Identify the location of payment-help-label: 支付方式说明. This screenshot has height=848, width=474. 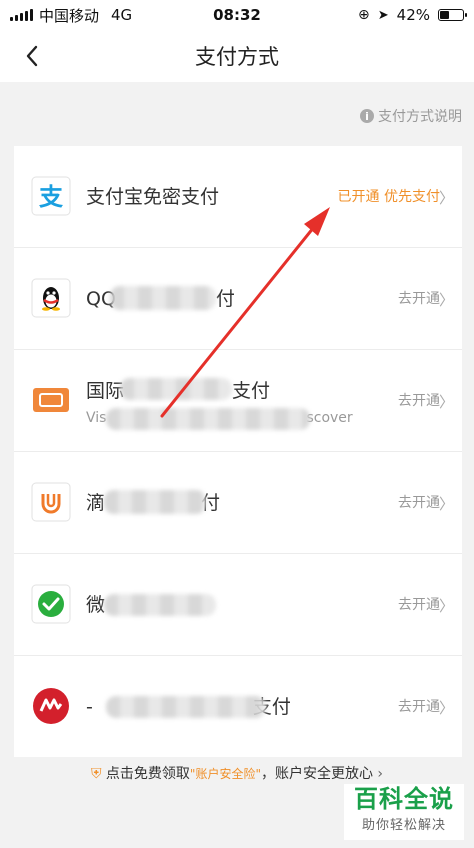
(420, 117).